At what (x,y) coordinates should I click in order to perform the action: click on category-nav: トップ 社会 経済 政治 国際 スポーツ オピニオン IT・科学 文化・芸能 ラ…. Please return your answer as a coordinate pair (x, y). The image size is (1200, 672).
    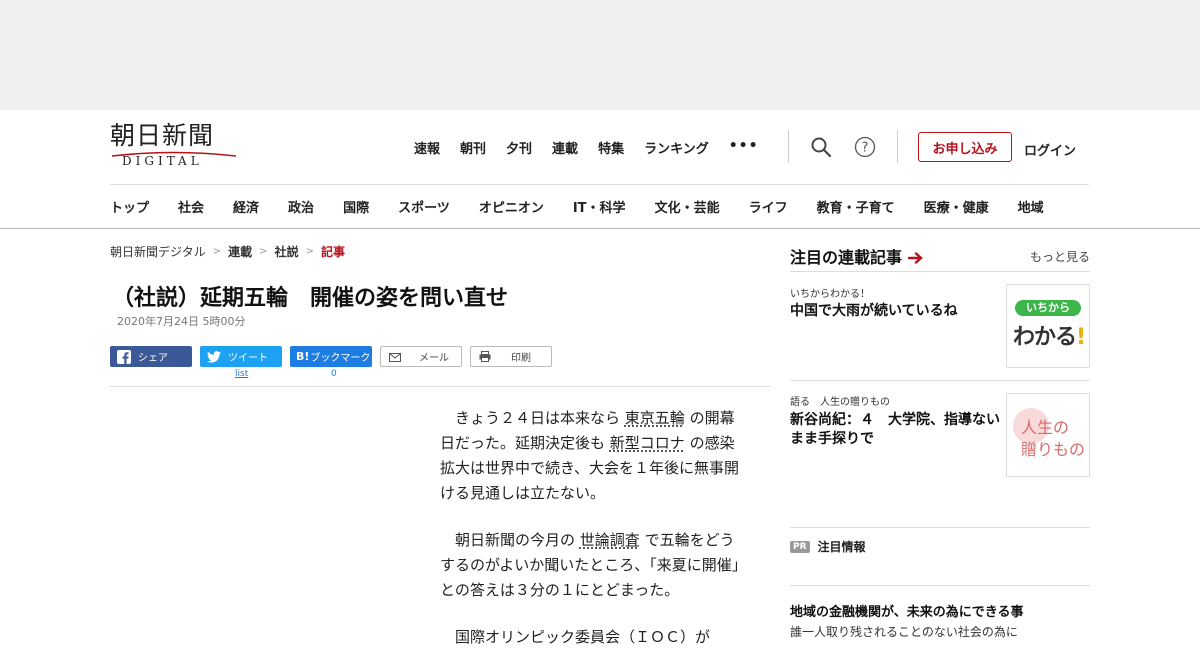
    Looking at the image, I should click on (577, 206).